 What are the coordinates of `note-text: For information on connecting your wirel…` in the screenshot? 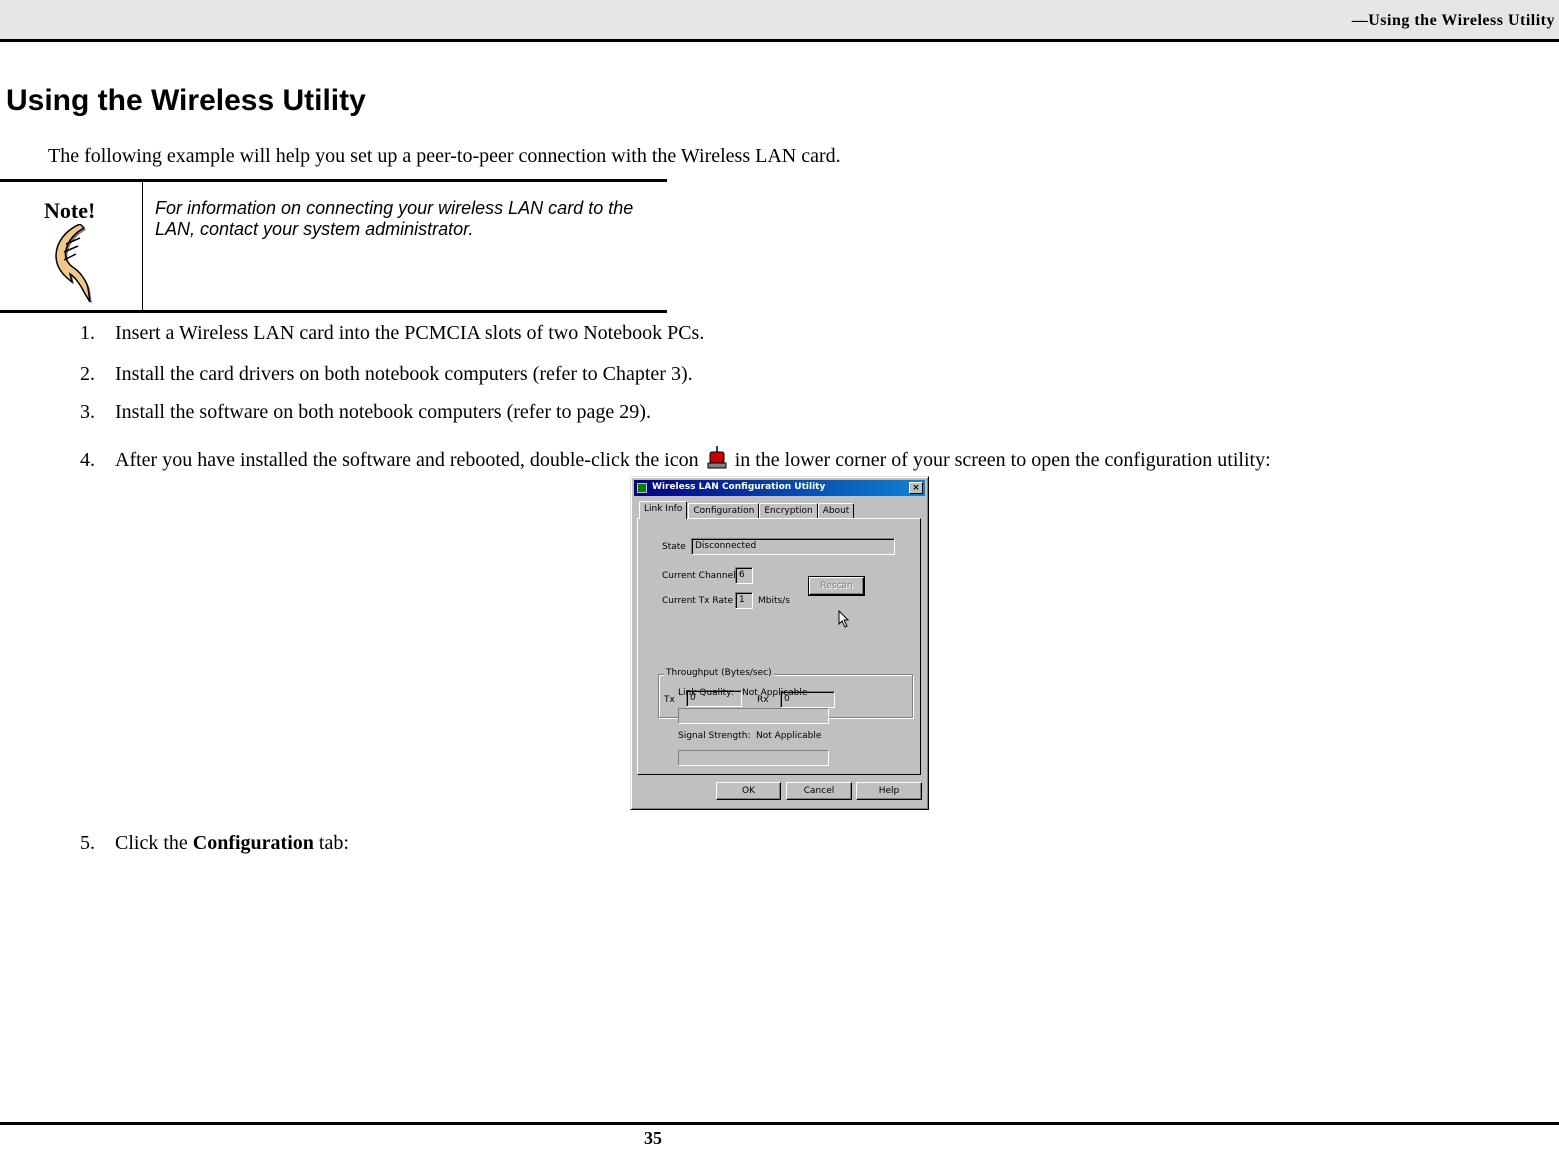 It's located at (394, 218).